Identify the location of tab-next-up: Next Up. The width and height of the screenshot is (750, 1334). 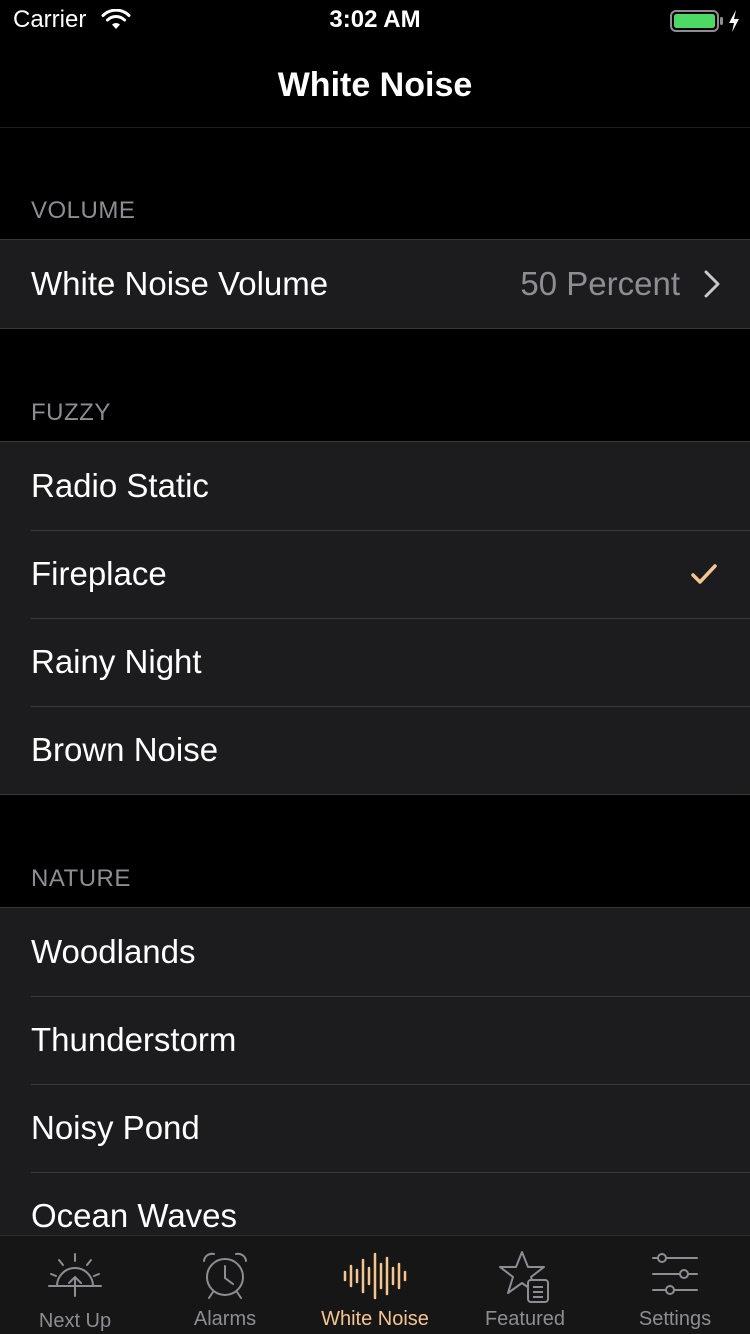
(75, 1285).